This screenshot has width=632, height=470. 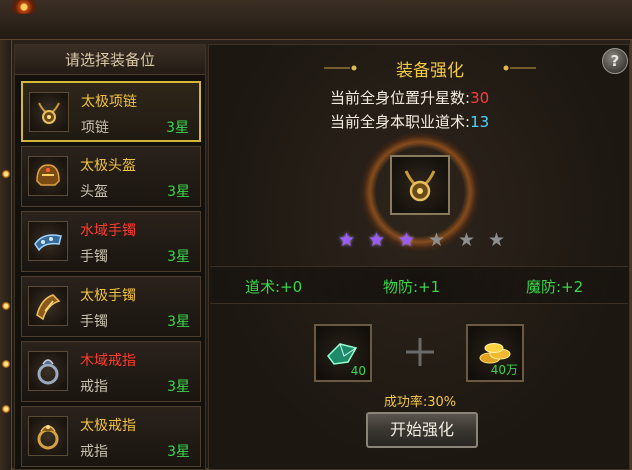 I want to click on panel-title: 装备强化, so click(x=430, y=71).